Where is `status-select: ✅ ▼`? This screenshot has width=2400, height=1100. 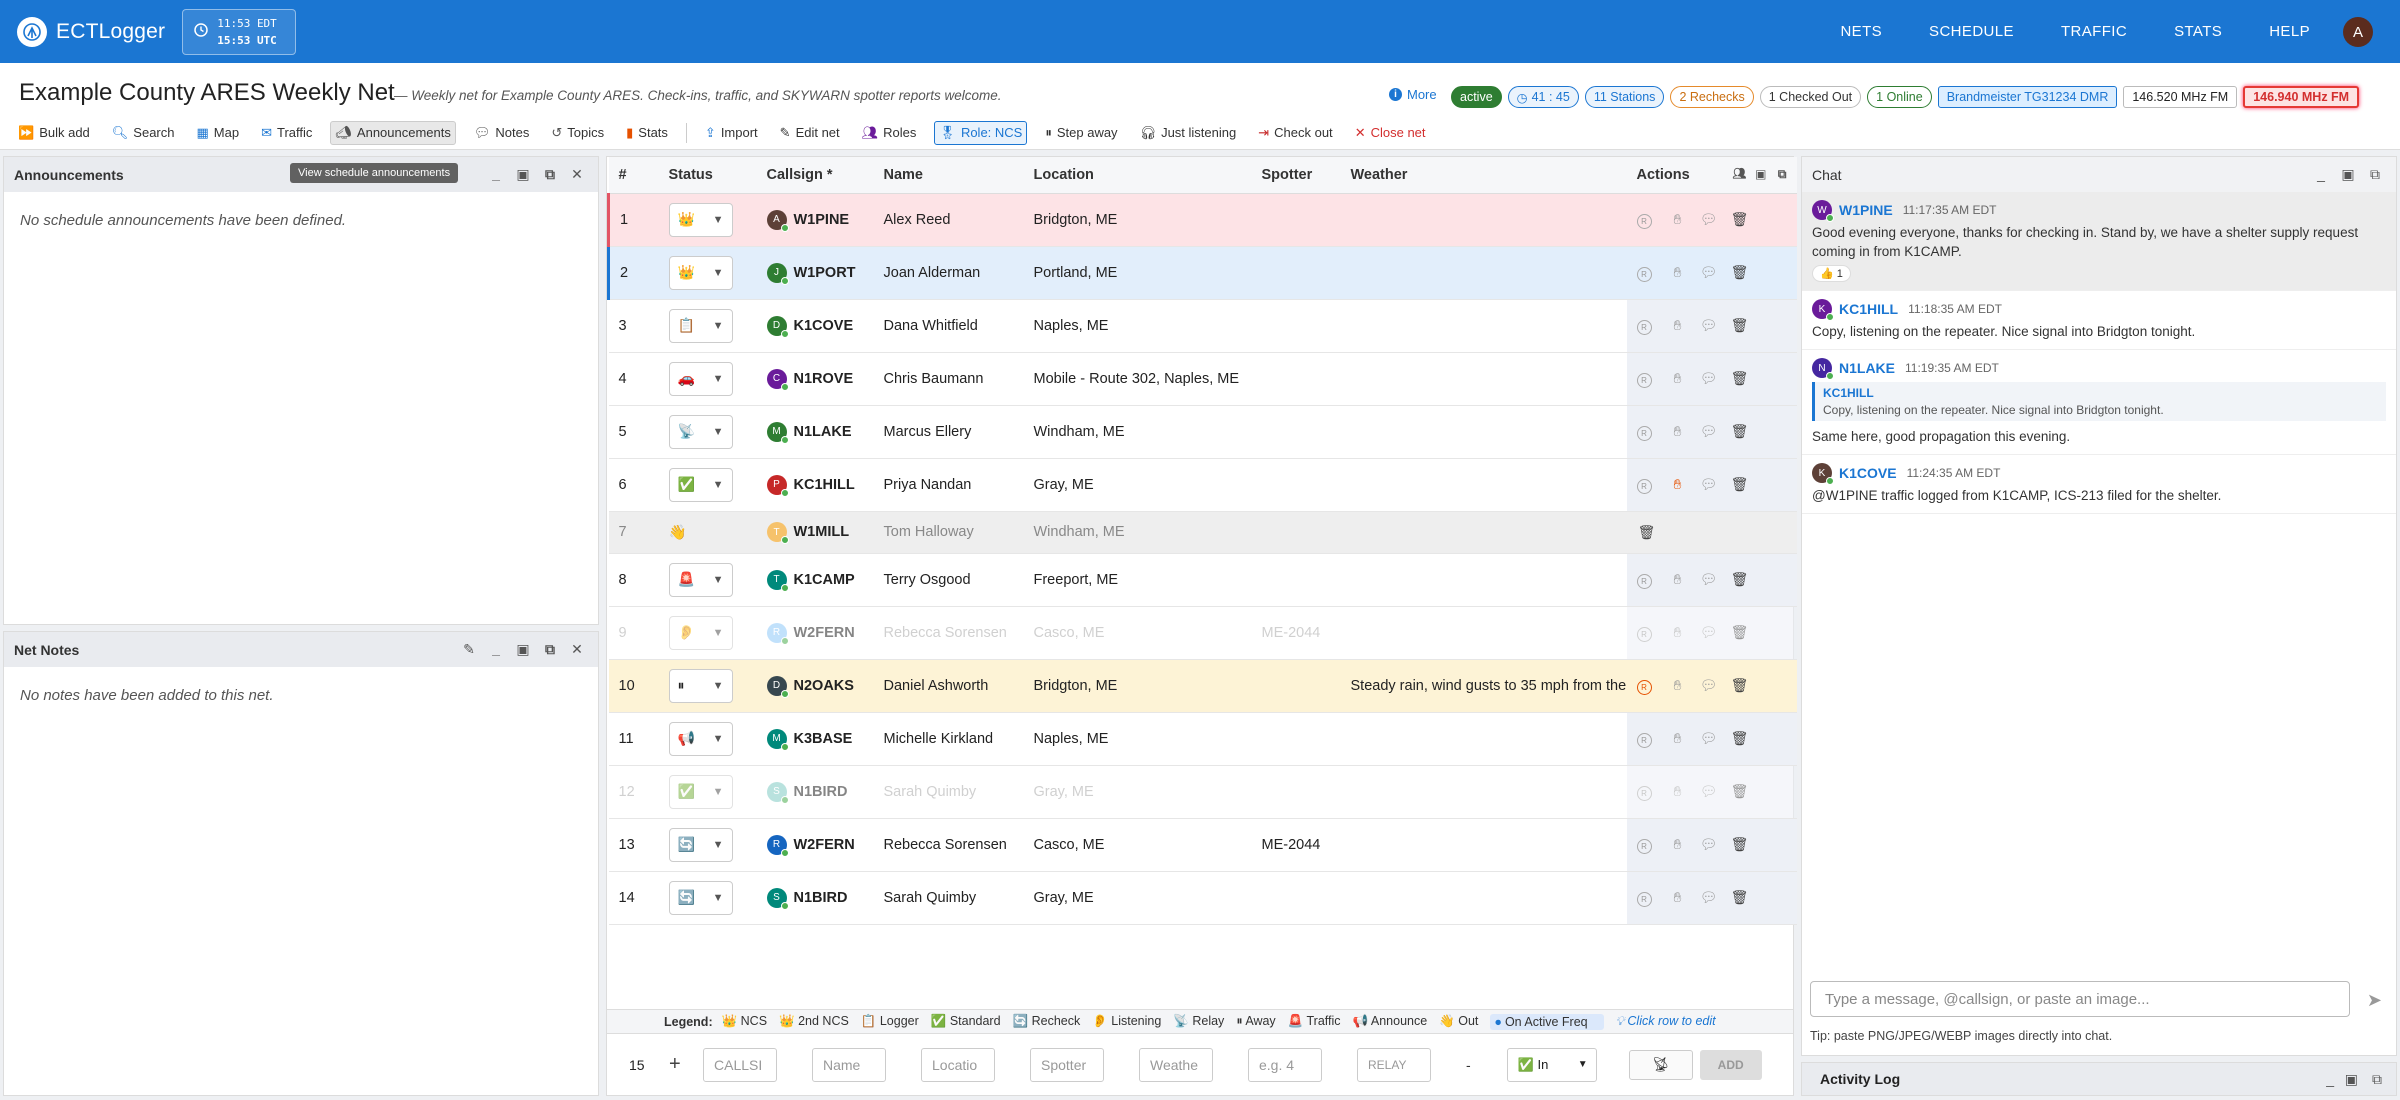 status-select: ✅ ▼ is located at coordinates (700, 484).